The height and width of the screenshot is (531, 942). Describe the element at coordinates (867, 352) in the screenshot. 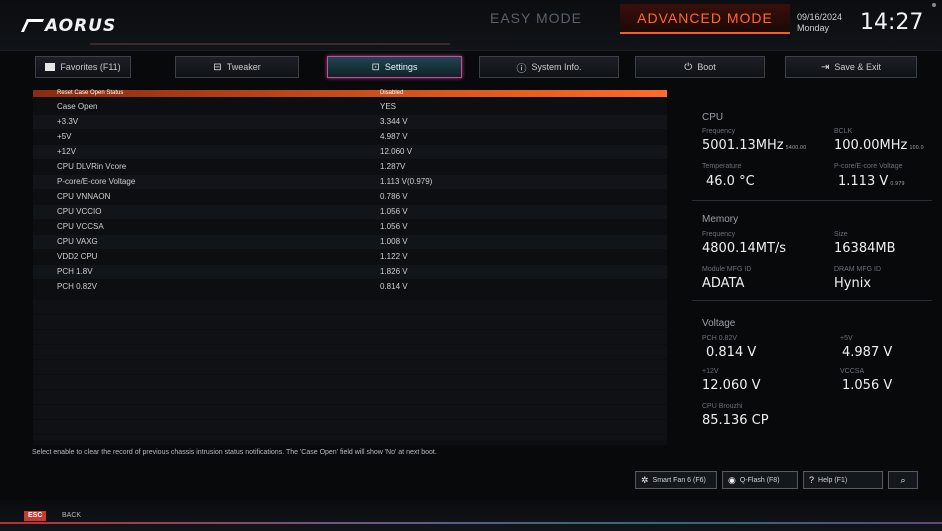

I see `v5-value: 4.987 V` at that location.